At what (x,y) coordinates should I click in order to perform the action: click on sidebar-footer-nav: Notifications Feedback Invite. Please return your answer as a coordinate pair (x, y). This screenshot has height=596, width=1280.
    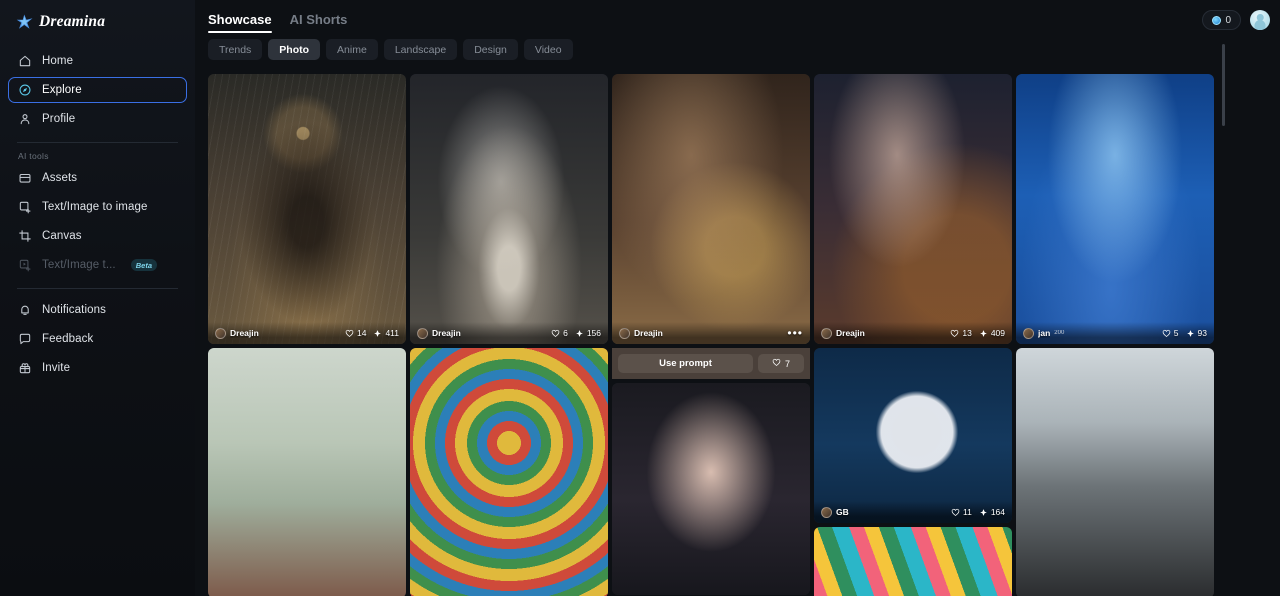
    Looking at the image, I should click on (97, 339).